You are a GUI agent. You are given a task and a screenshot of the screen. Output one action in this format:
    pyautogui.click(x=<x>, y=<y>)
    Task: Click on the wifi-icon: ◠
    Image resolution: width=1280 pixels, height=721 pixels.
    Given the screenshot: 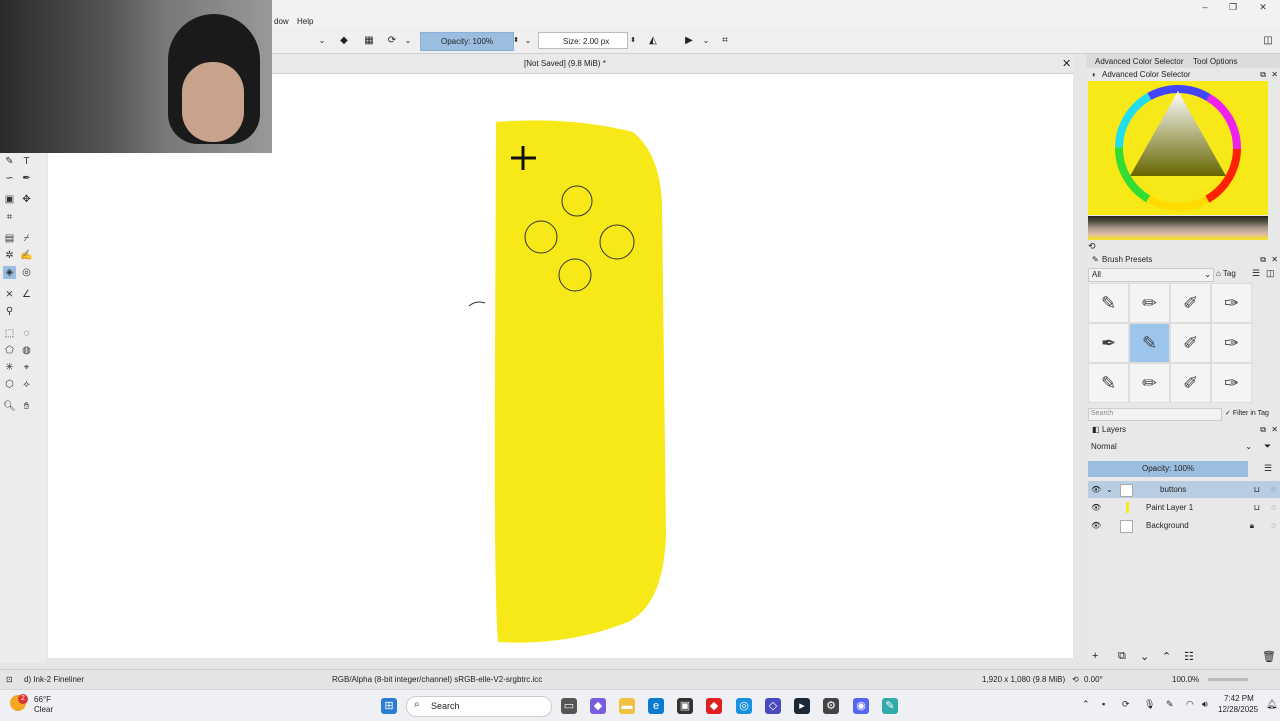 What is the action you would take?
    pyautogui.click(x=1190, y=704)
    